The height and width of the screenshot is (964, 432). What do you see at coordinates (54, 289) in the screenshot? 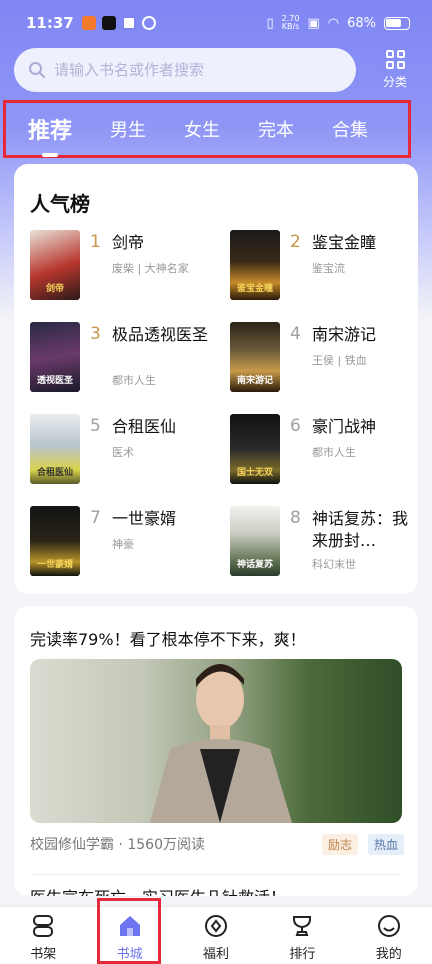
I see `cover-text: 剑帝` at bounding box center [54, 289].